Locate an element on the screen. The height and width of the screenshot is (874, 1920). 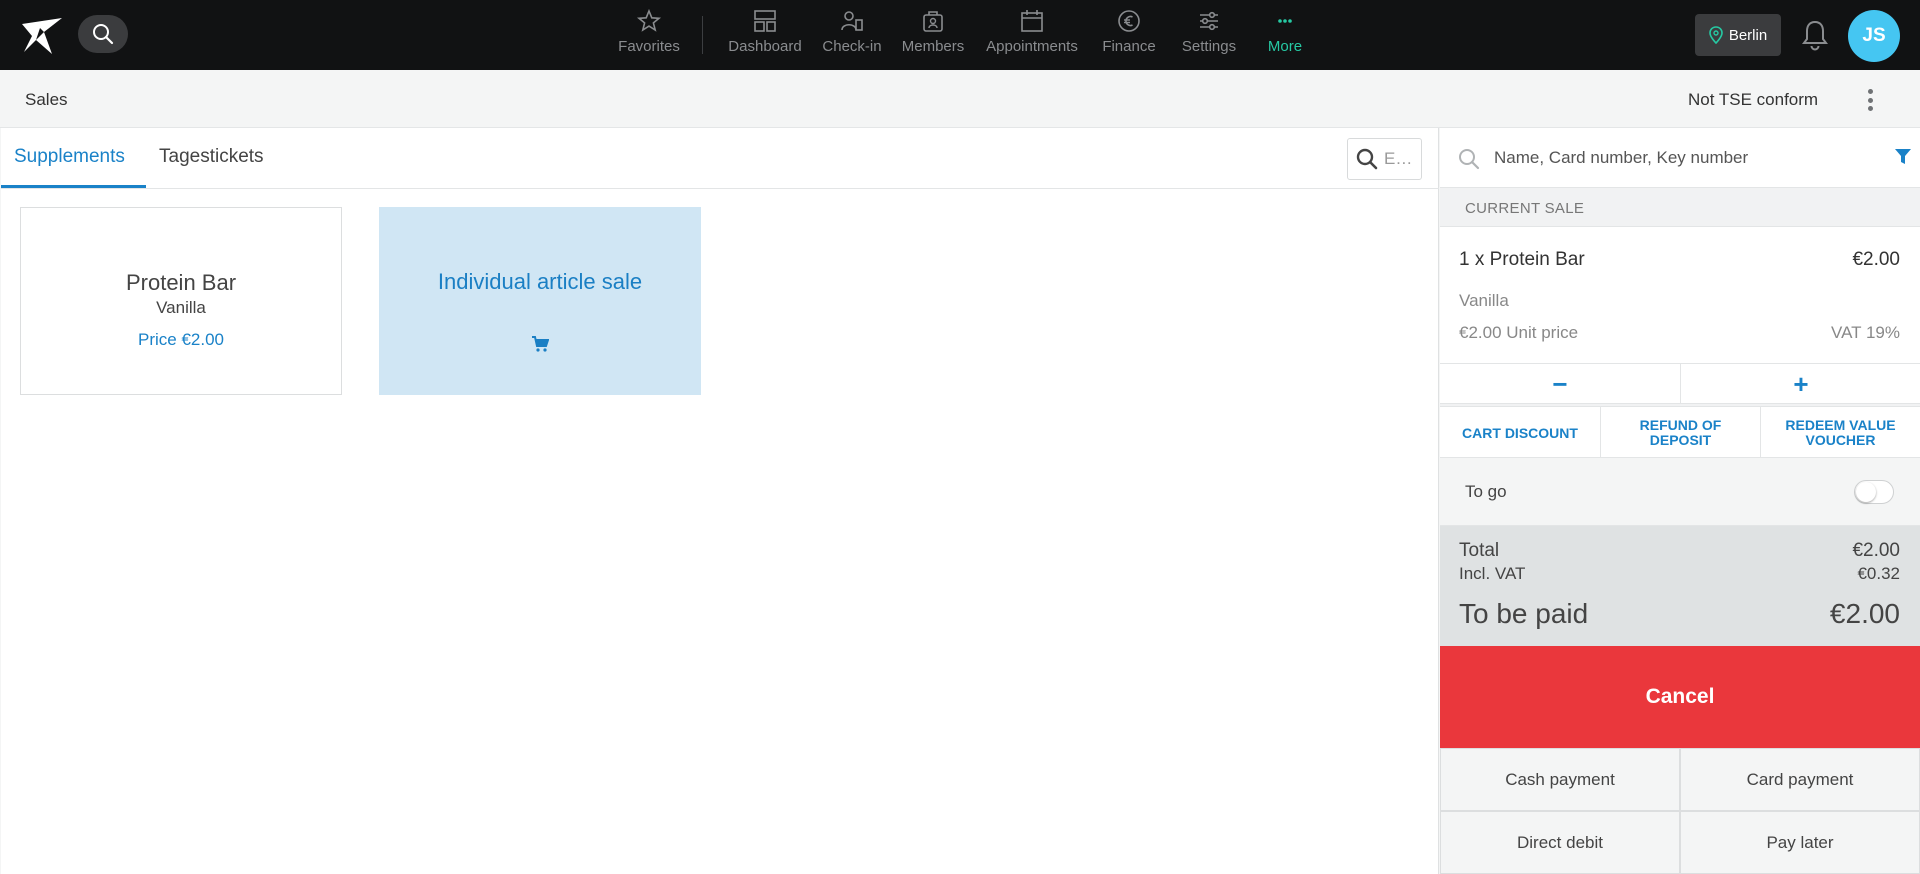
nav-label: Favorites is located at coordinates (649, 46).